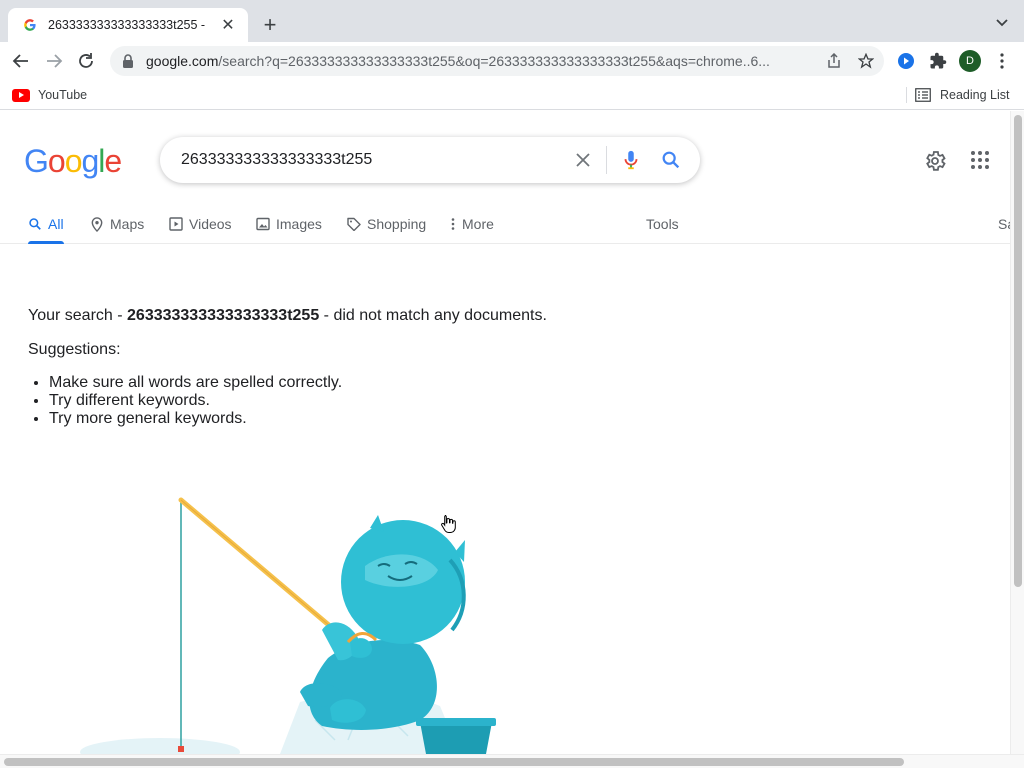 Image resolution: width=1024 pixels, height=768 pixels. I want to click on reload-icon, so click(86, 60).